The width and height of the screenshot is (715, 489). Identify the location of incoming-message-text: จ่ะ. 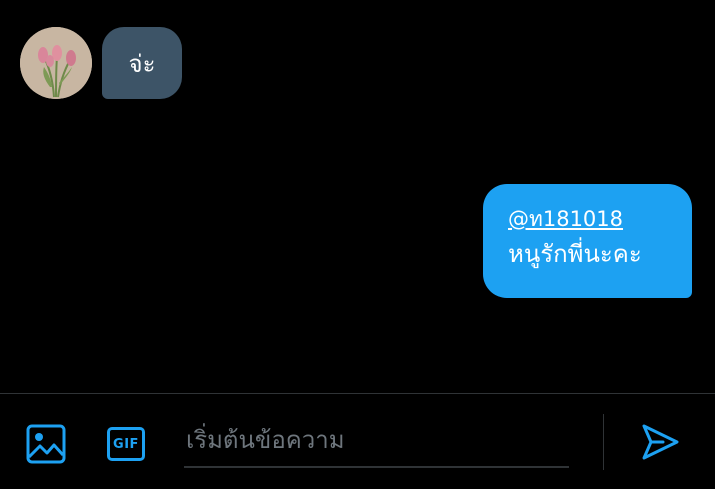
(142, 63).